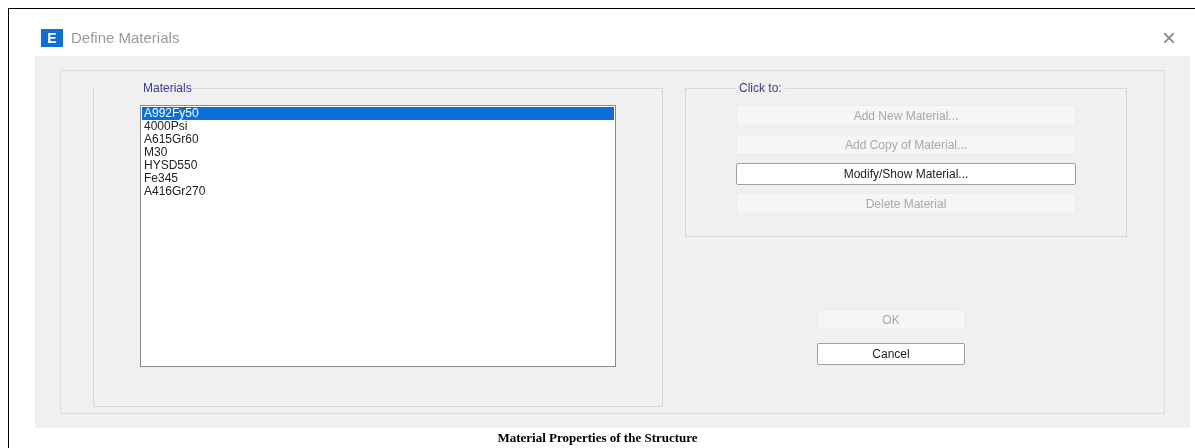 This screenshot has width=1195, height=448. I want to click on figure-caption: Material Properties of the Structure, so click(597, 438).